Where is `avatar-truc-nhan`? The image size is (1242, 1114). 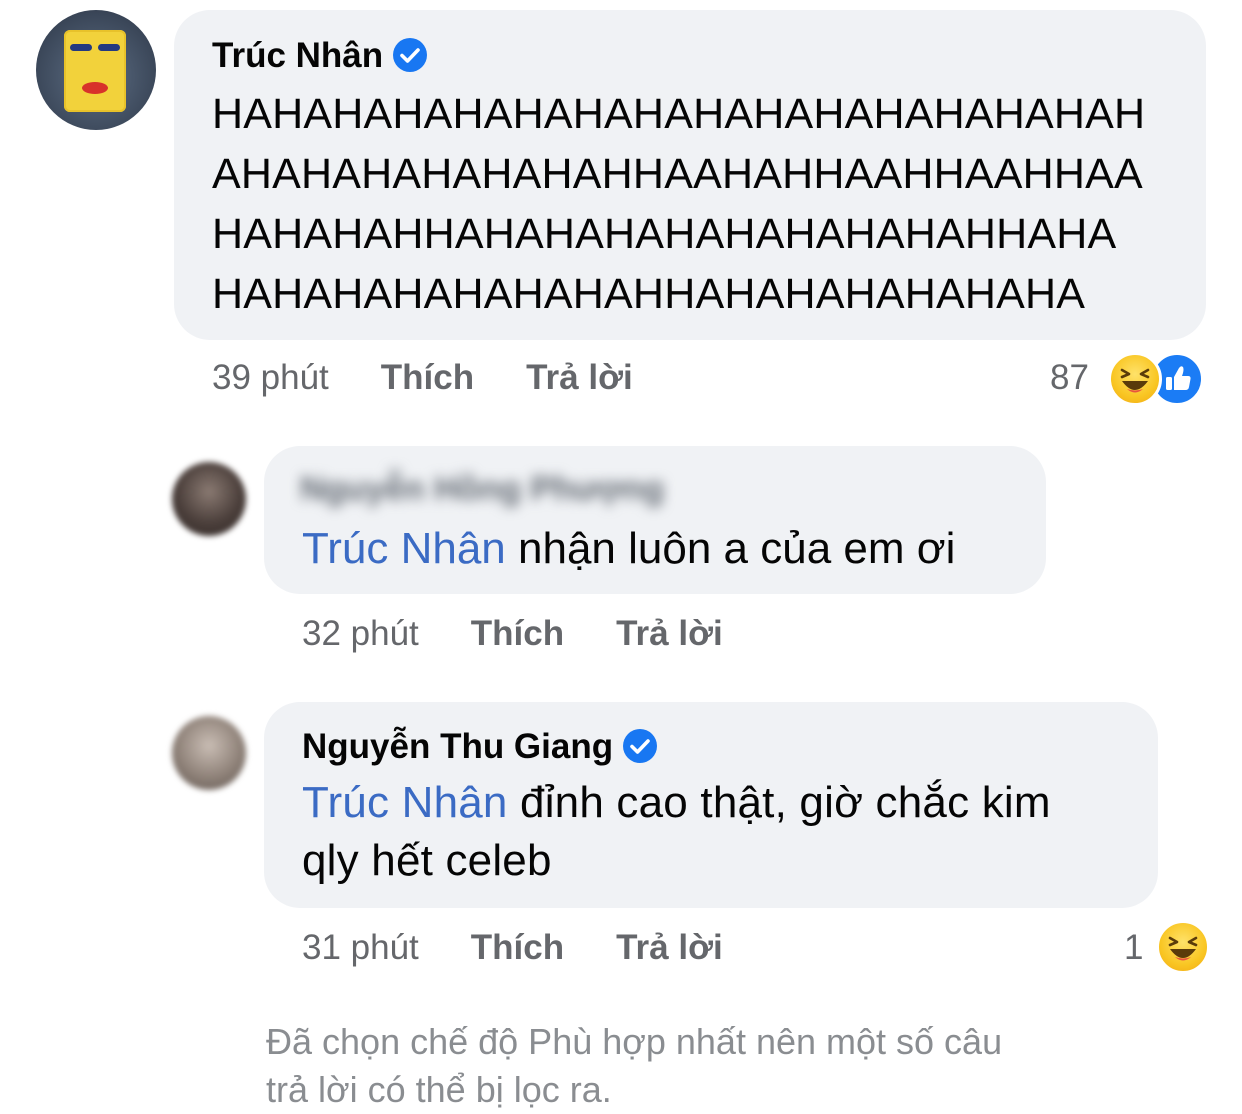 avatar-truc-nhan is located at coordinates (96, 70).